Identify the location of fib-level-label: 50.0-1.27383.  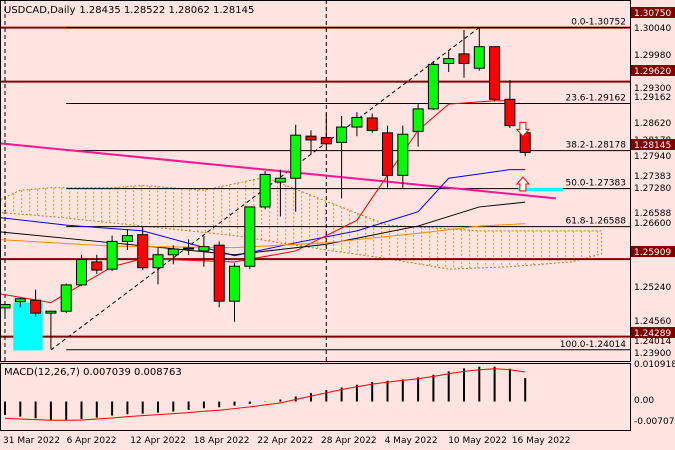
(595, 184).